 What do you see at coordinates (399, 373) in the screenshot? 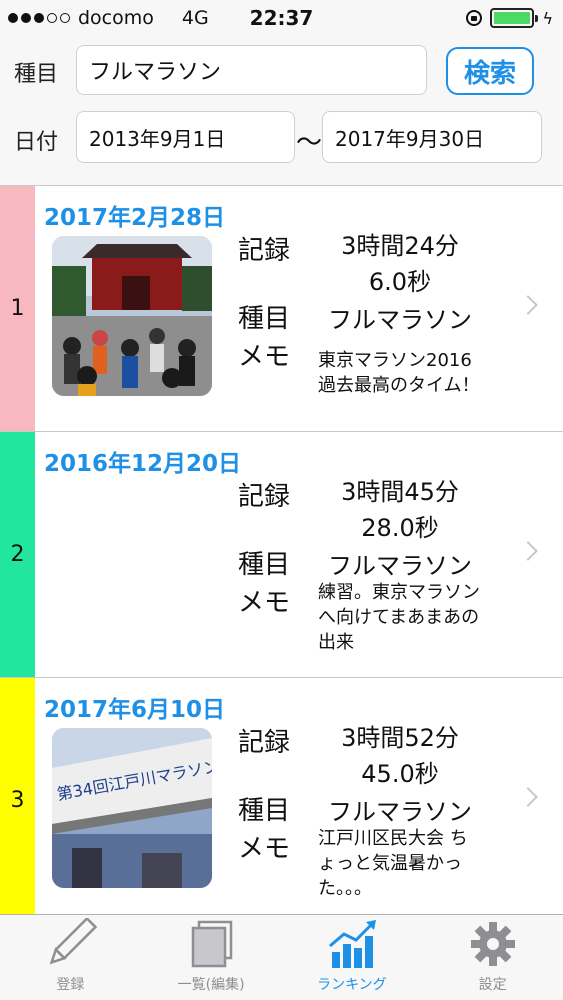
I see `memo-text: 東京マラソン2016 過去最高のタイム！` at bounding box center [399, 373].